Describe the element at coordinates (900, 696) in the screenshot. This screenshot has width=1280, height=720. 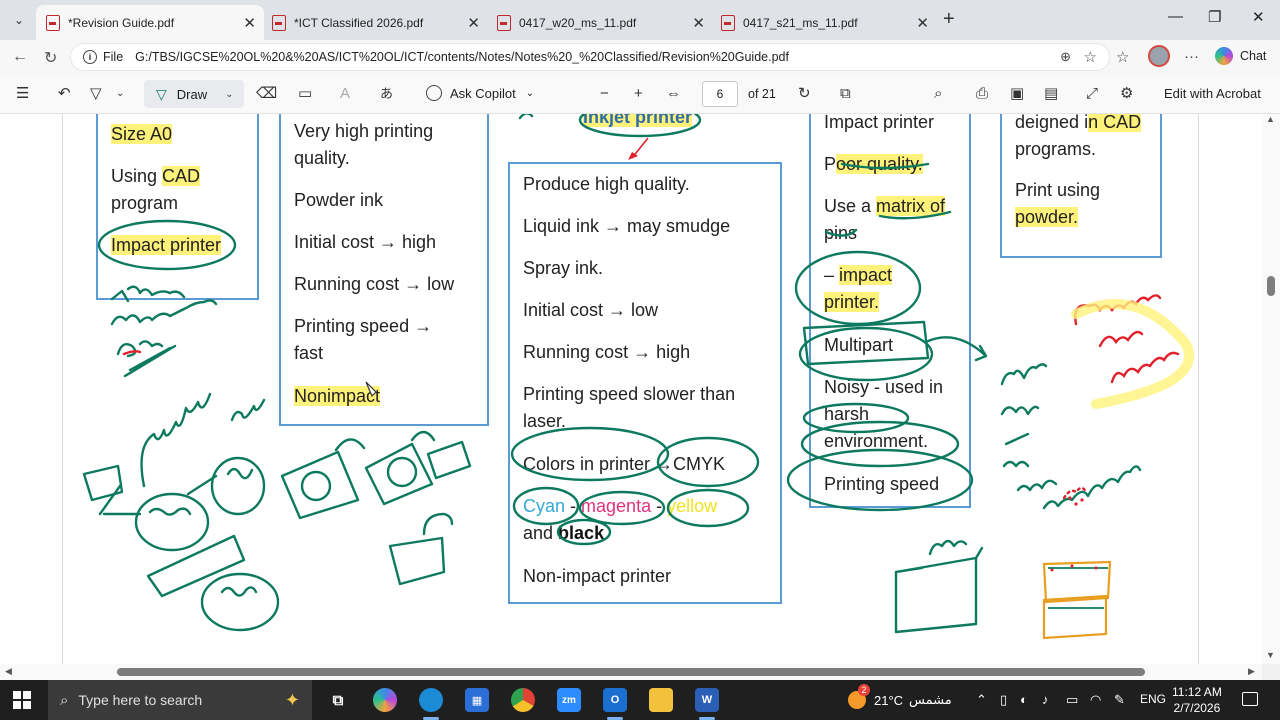
I see `weather-widget: 2 21°C مشمس` at that location.